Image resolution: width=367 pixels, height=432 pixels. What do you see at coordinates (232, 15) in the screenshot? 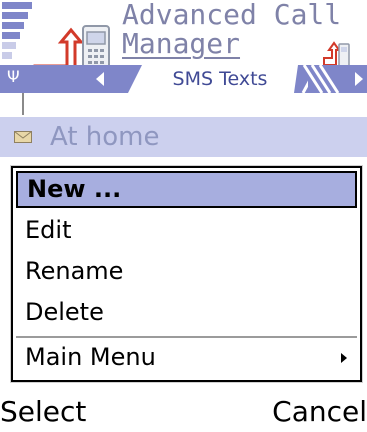
I see `app-title-line1: Advanced Call` at bounding box center [232, 15].